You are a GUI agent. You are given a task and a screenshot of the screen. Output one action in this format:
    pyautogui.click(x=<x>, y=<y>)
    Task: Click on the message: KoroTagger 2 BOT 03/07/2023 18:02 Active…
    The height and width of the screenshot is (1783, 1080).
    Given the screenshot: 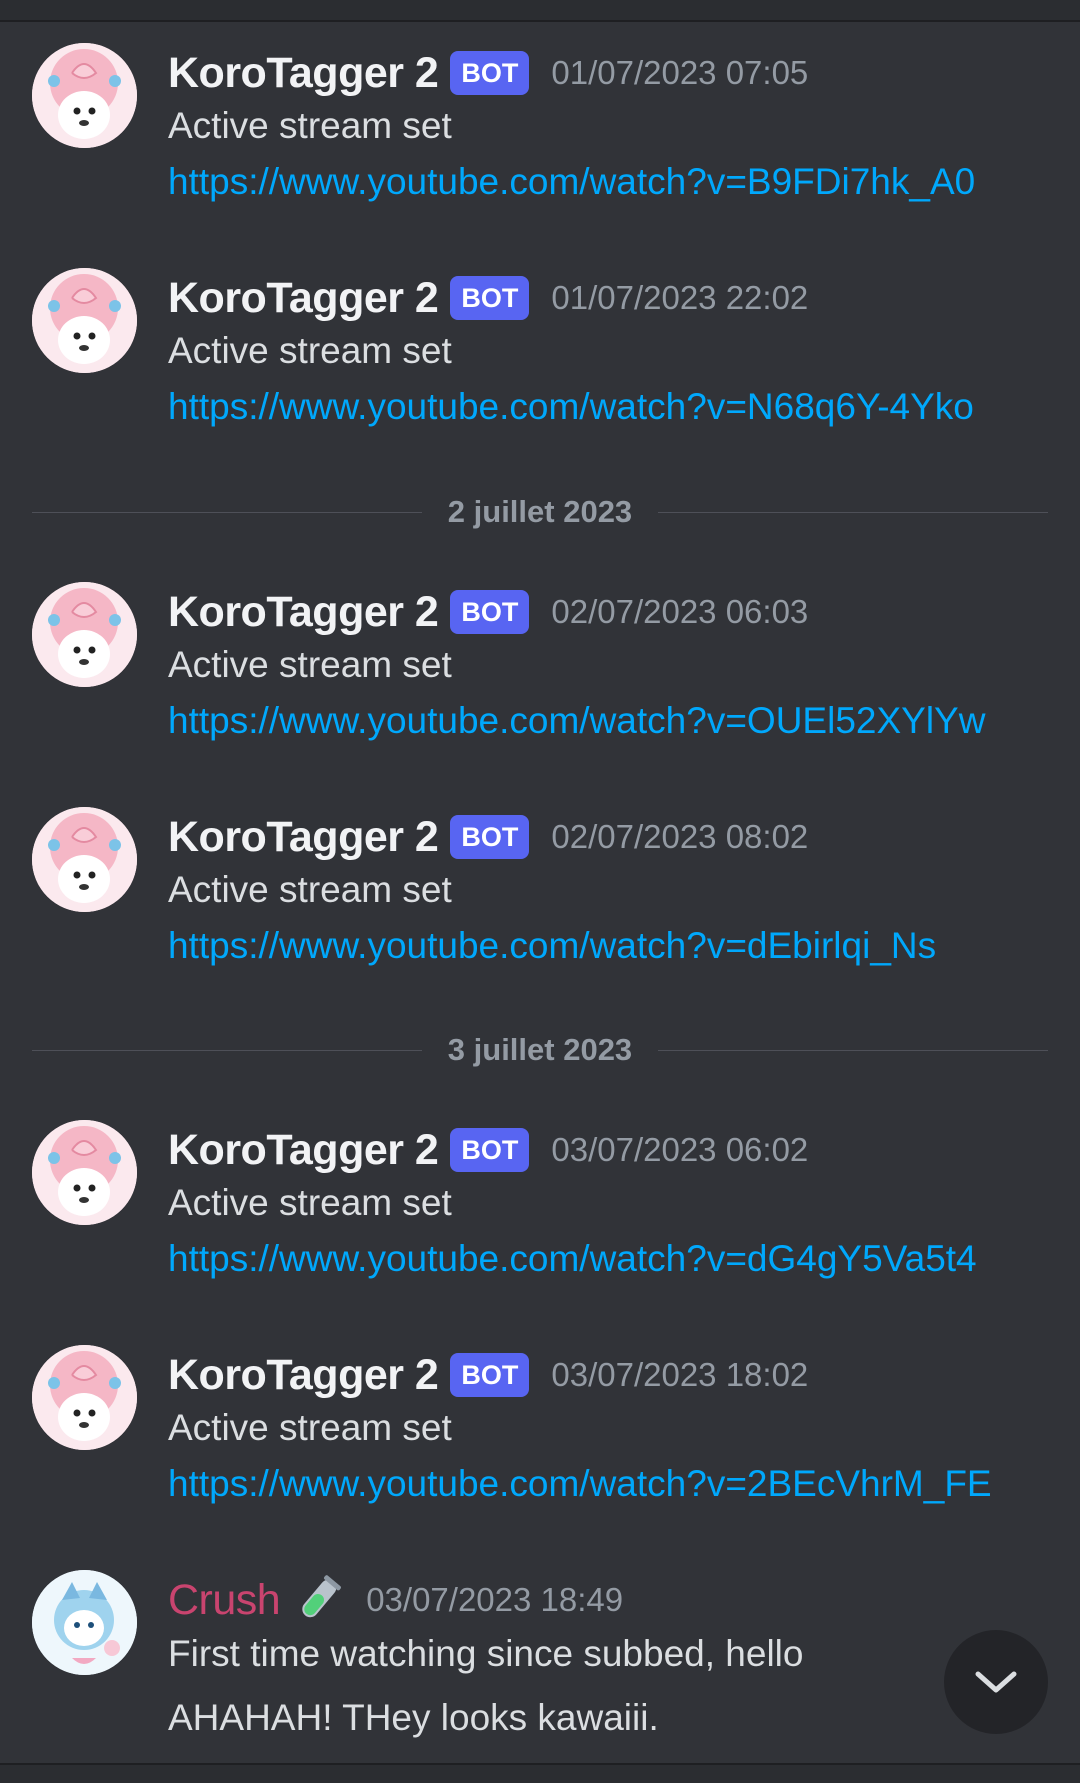 What is the action you would take?
    pyautogui.click(x=540, y=1430)
    